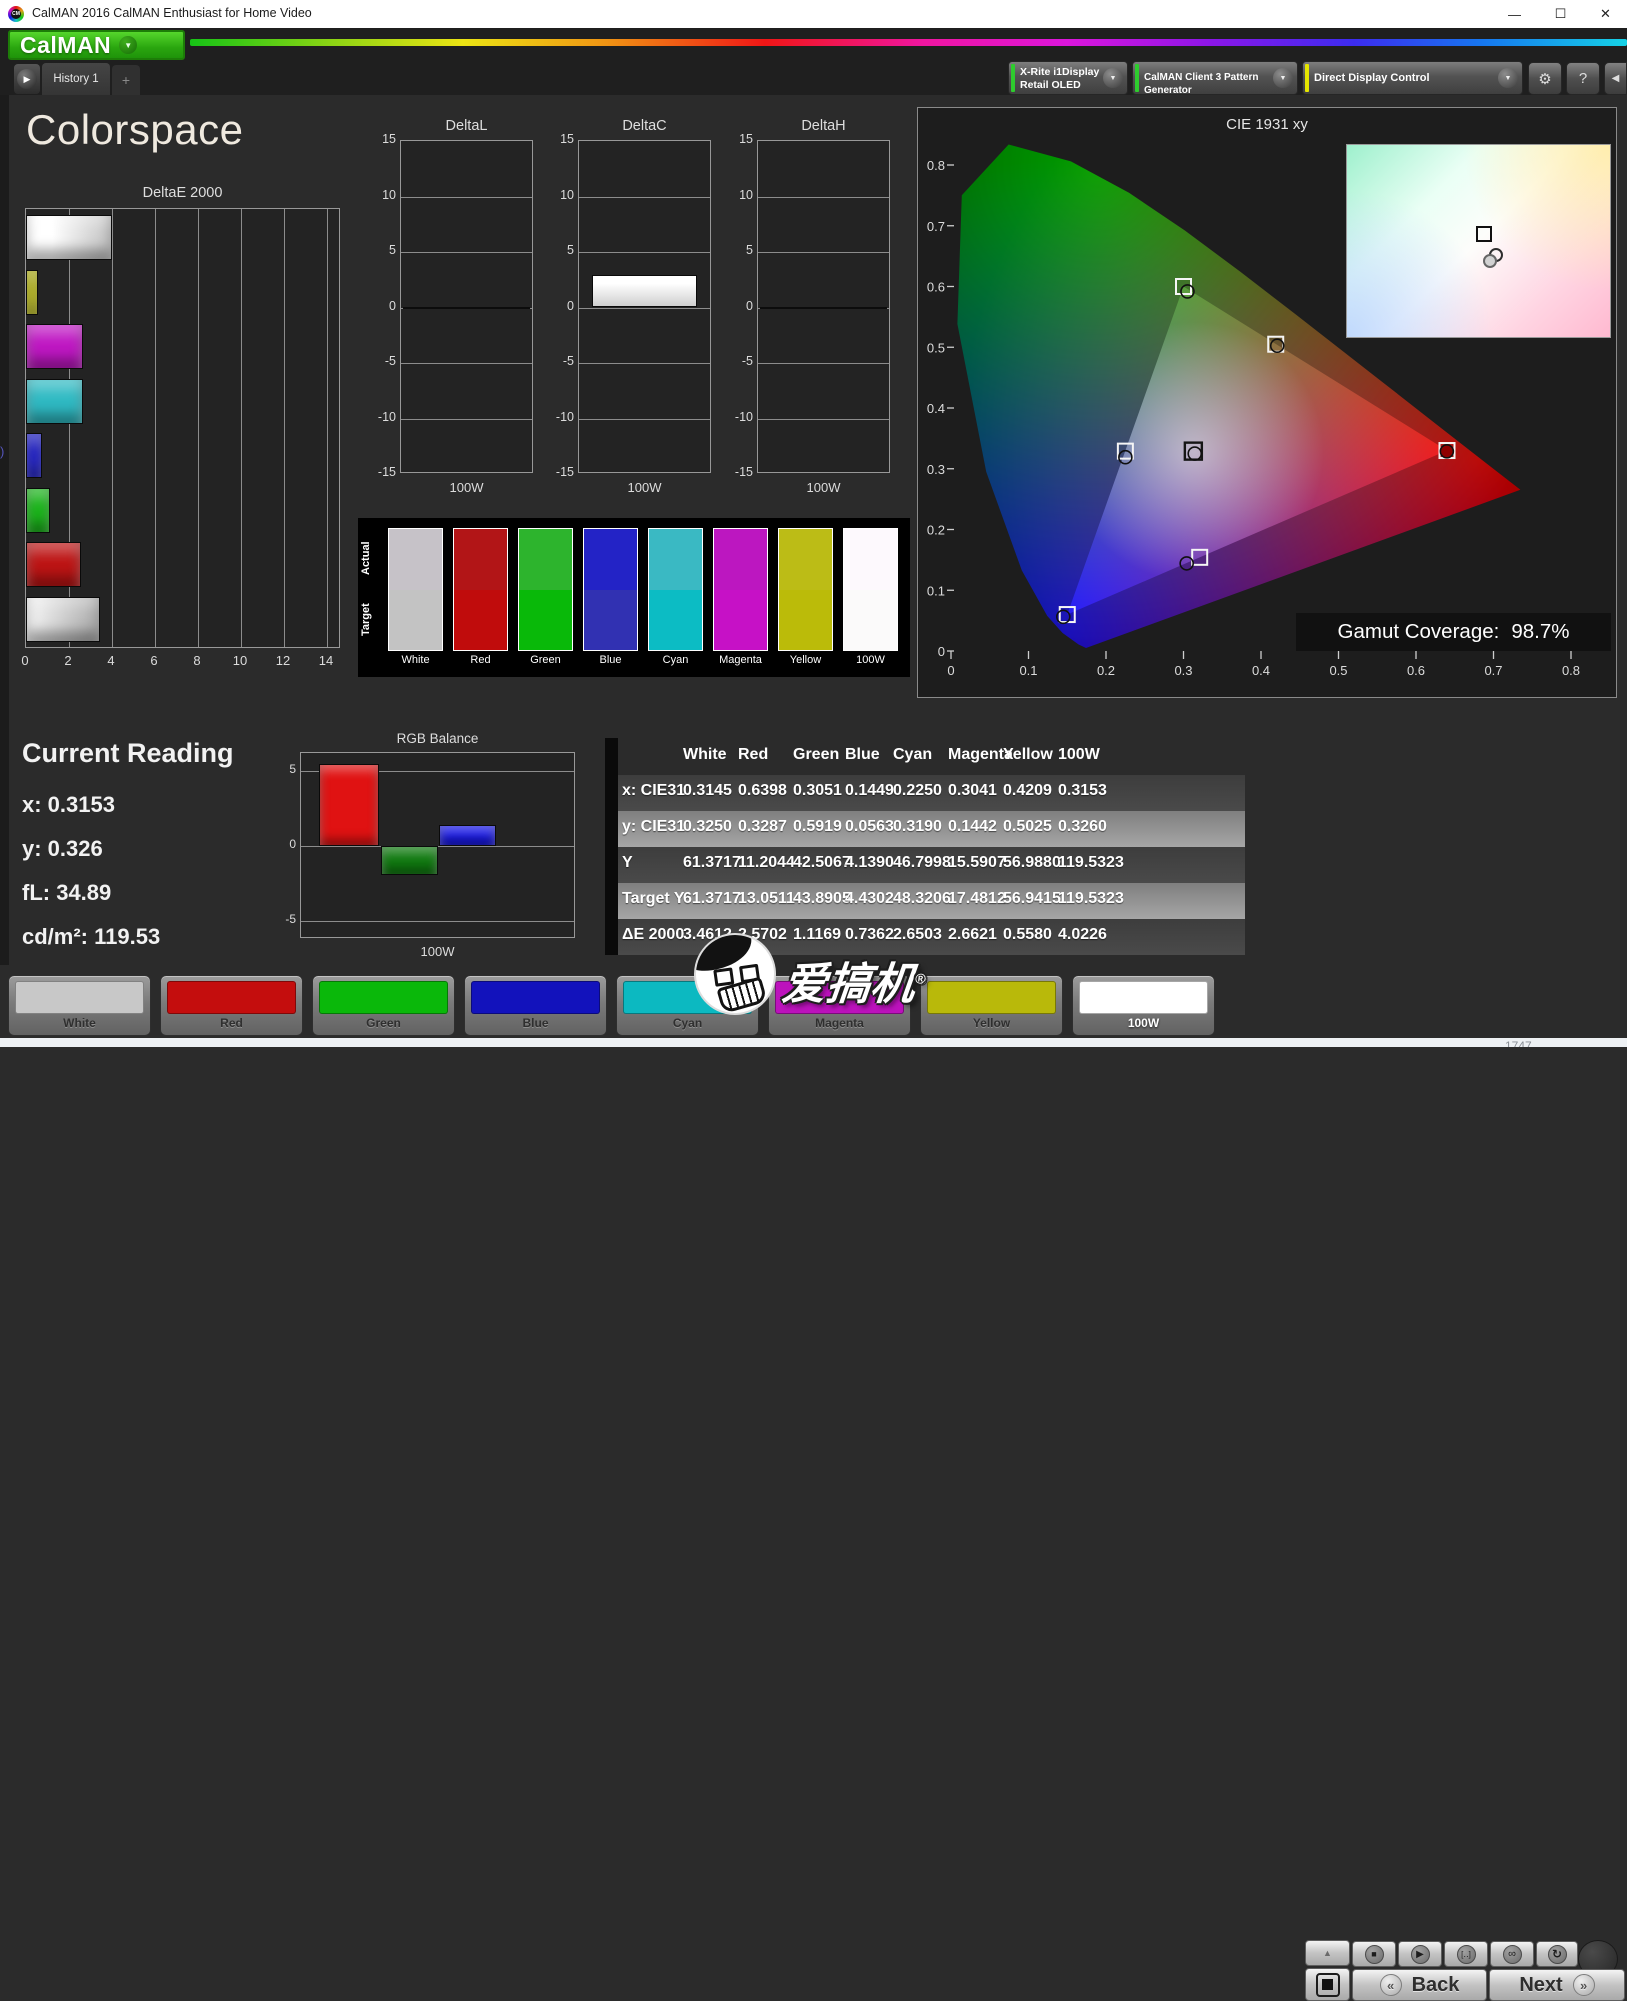  Describe the element at coordinates (68, 804) in the screenshot. I see `reading-x: x: 0.3153` at that location.